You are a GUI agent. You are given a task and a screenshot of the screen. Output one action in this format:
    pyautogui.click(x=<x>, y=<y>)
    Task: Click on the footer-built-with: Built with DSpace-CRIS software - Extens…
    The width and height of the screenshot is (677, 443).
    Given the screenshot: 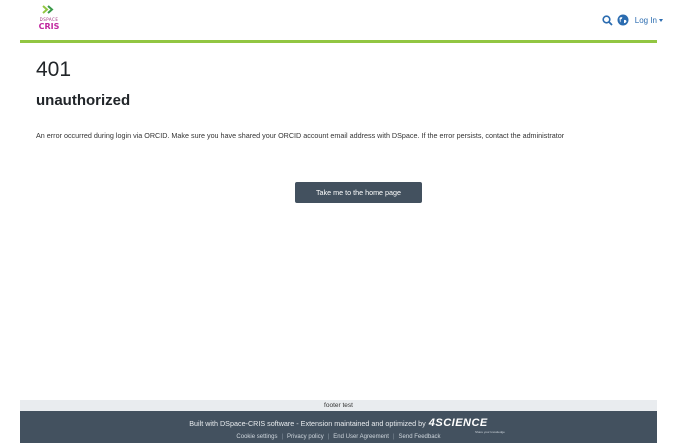 What is the action you would take?
    pyautogui.click(x=338, y=423)
    